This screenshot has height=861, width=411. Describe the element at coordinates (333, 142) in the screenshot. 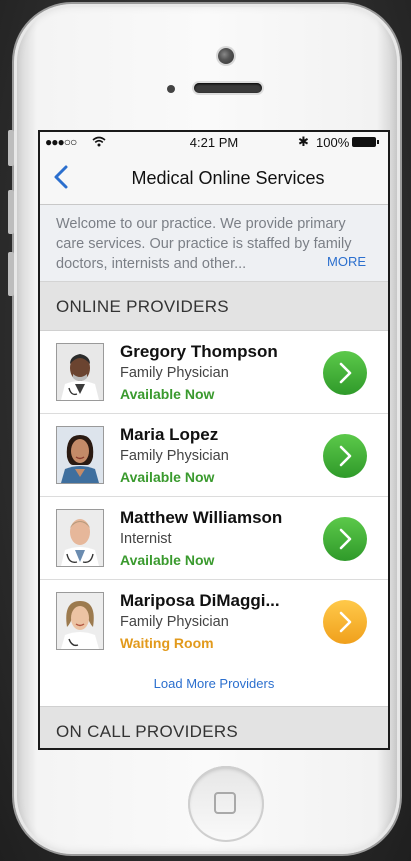

I see `battery-percent: 100%` at that location.